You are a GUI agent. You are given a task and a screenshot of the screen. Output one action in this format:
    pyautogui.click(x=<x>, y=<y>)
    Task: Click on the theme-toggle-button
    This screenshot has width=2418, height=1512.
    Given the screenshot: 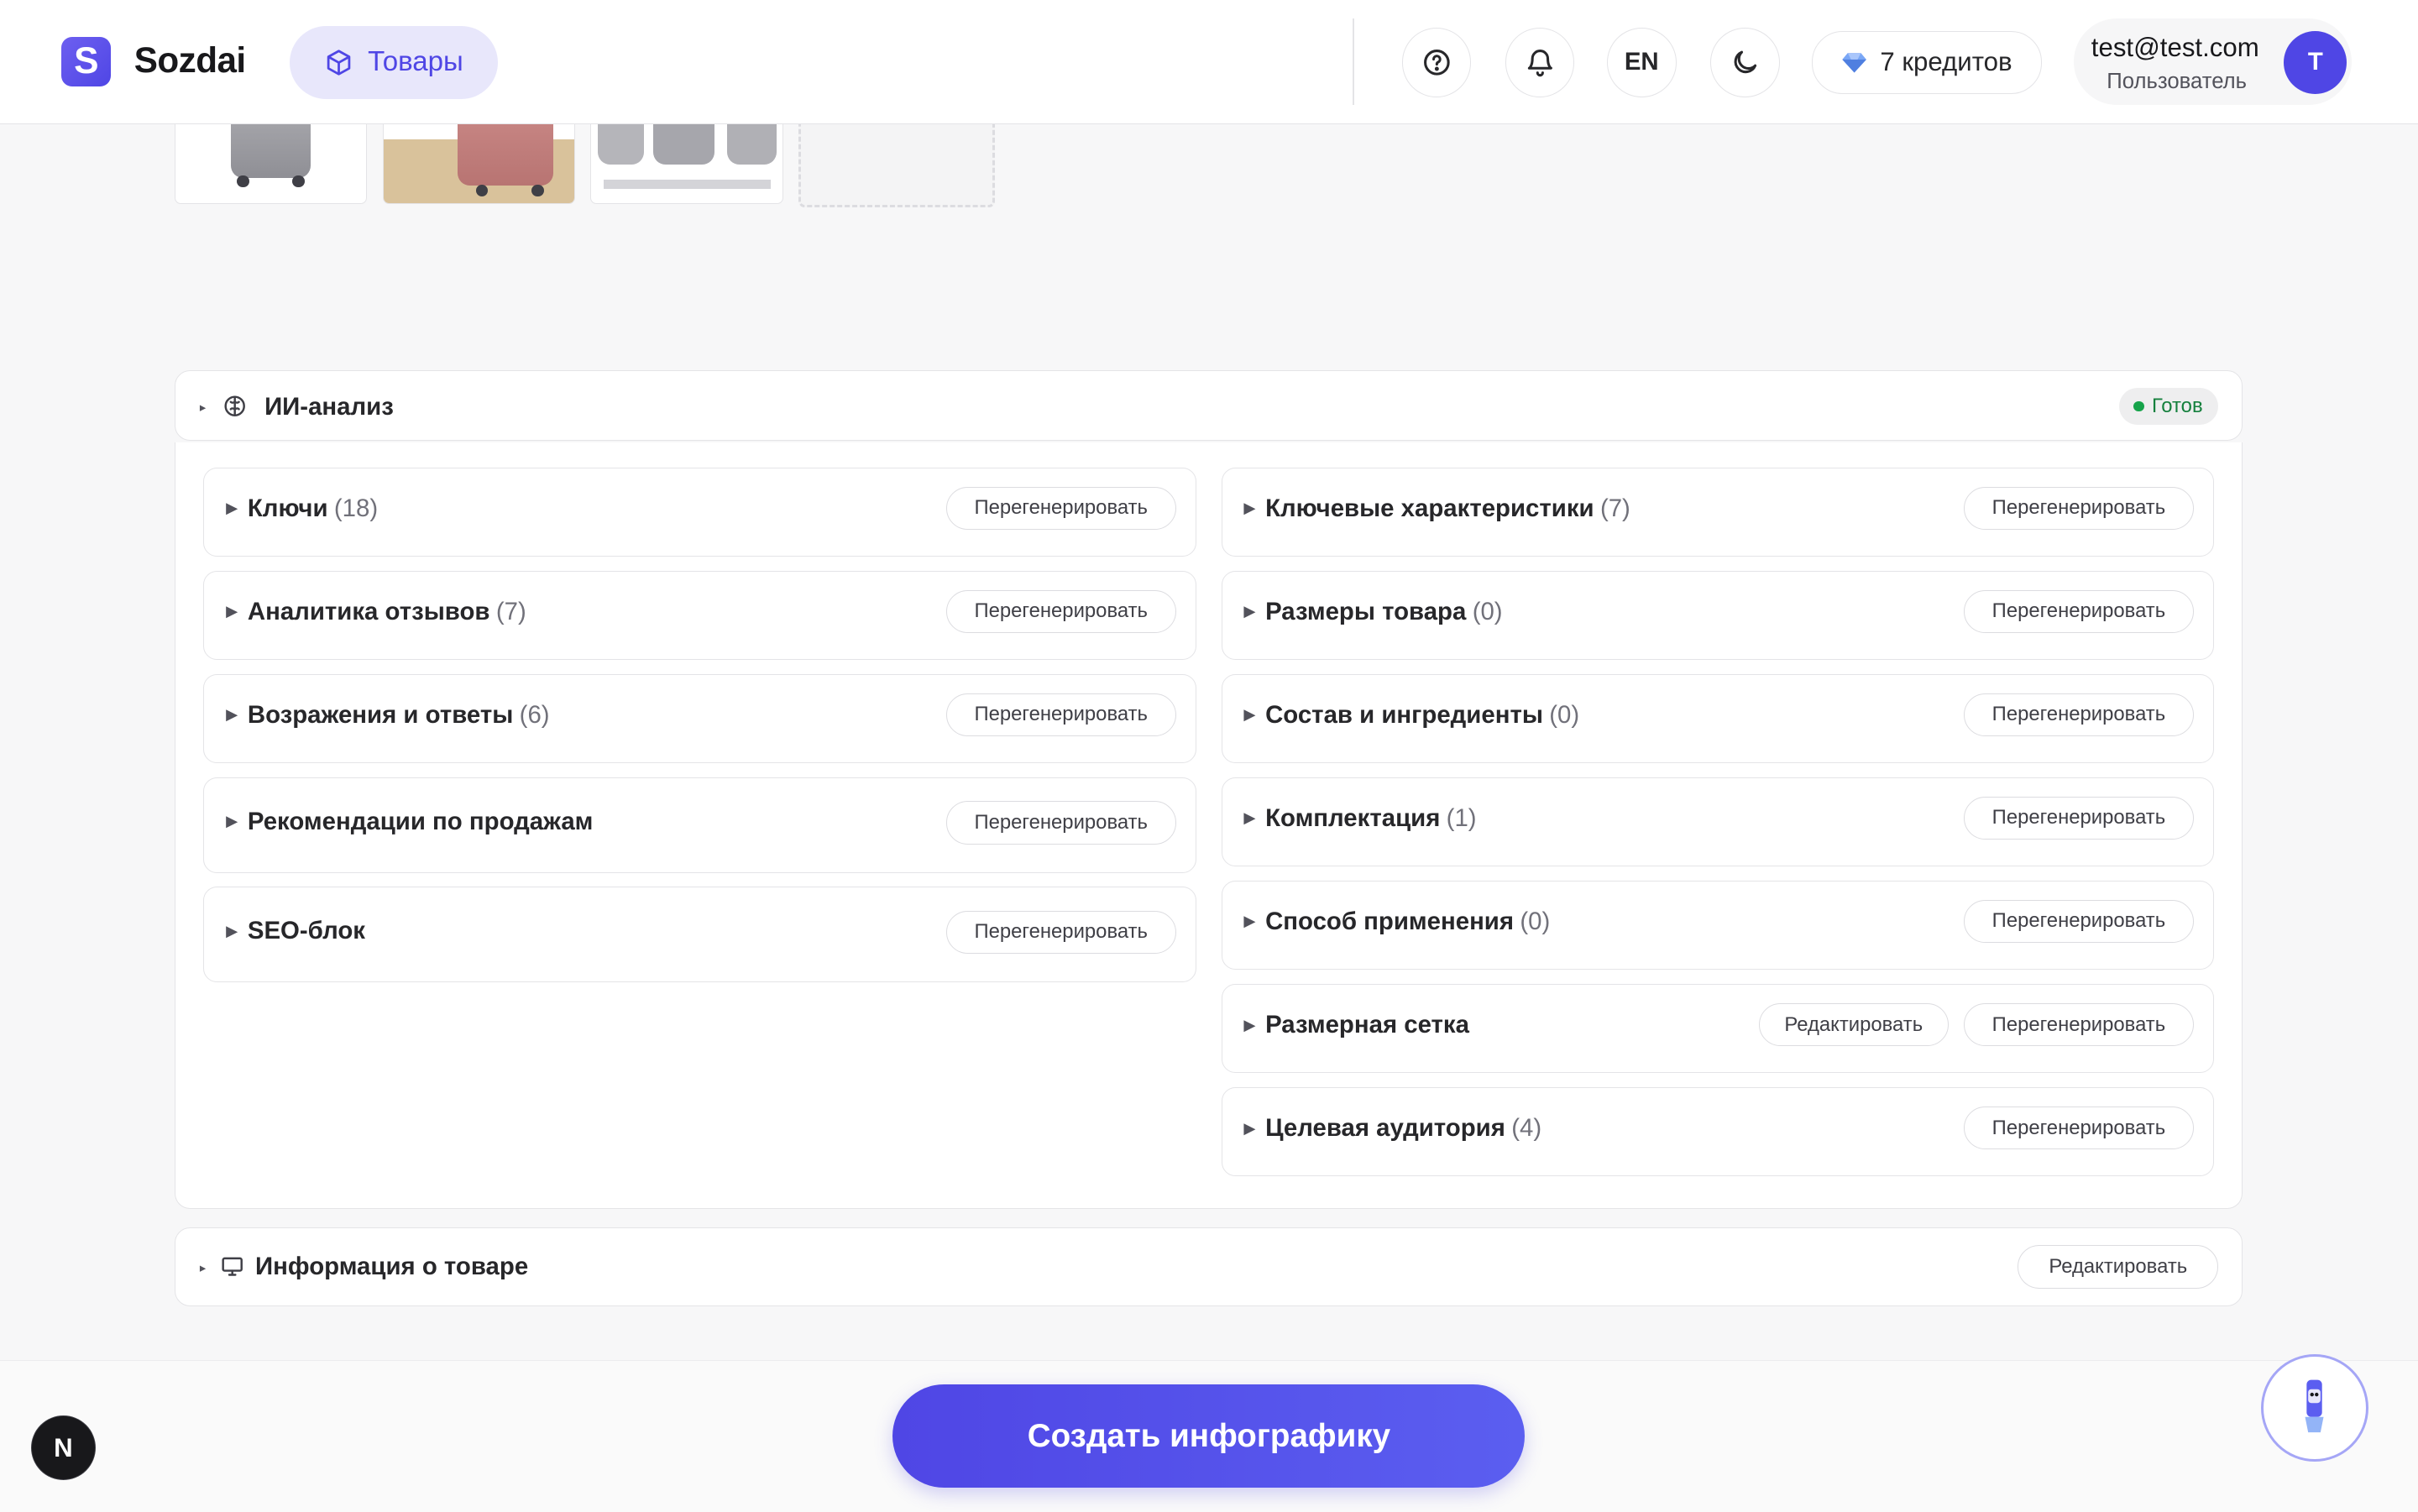 What is the action you would take?
    pyautogui.click(x=1744, y=62)
    